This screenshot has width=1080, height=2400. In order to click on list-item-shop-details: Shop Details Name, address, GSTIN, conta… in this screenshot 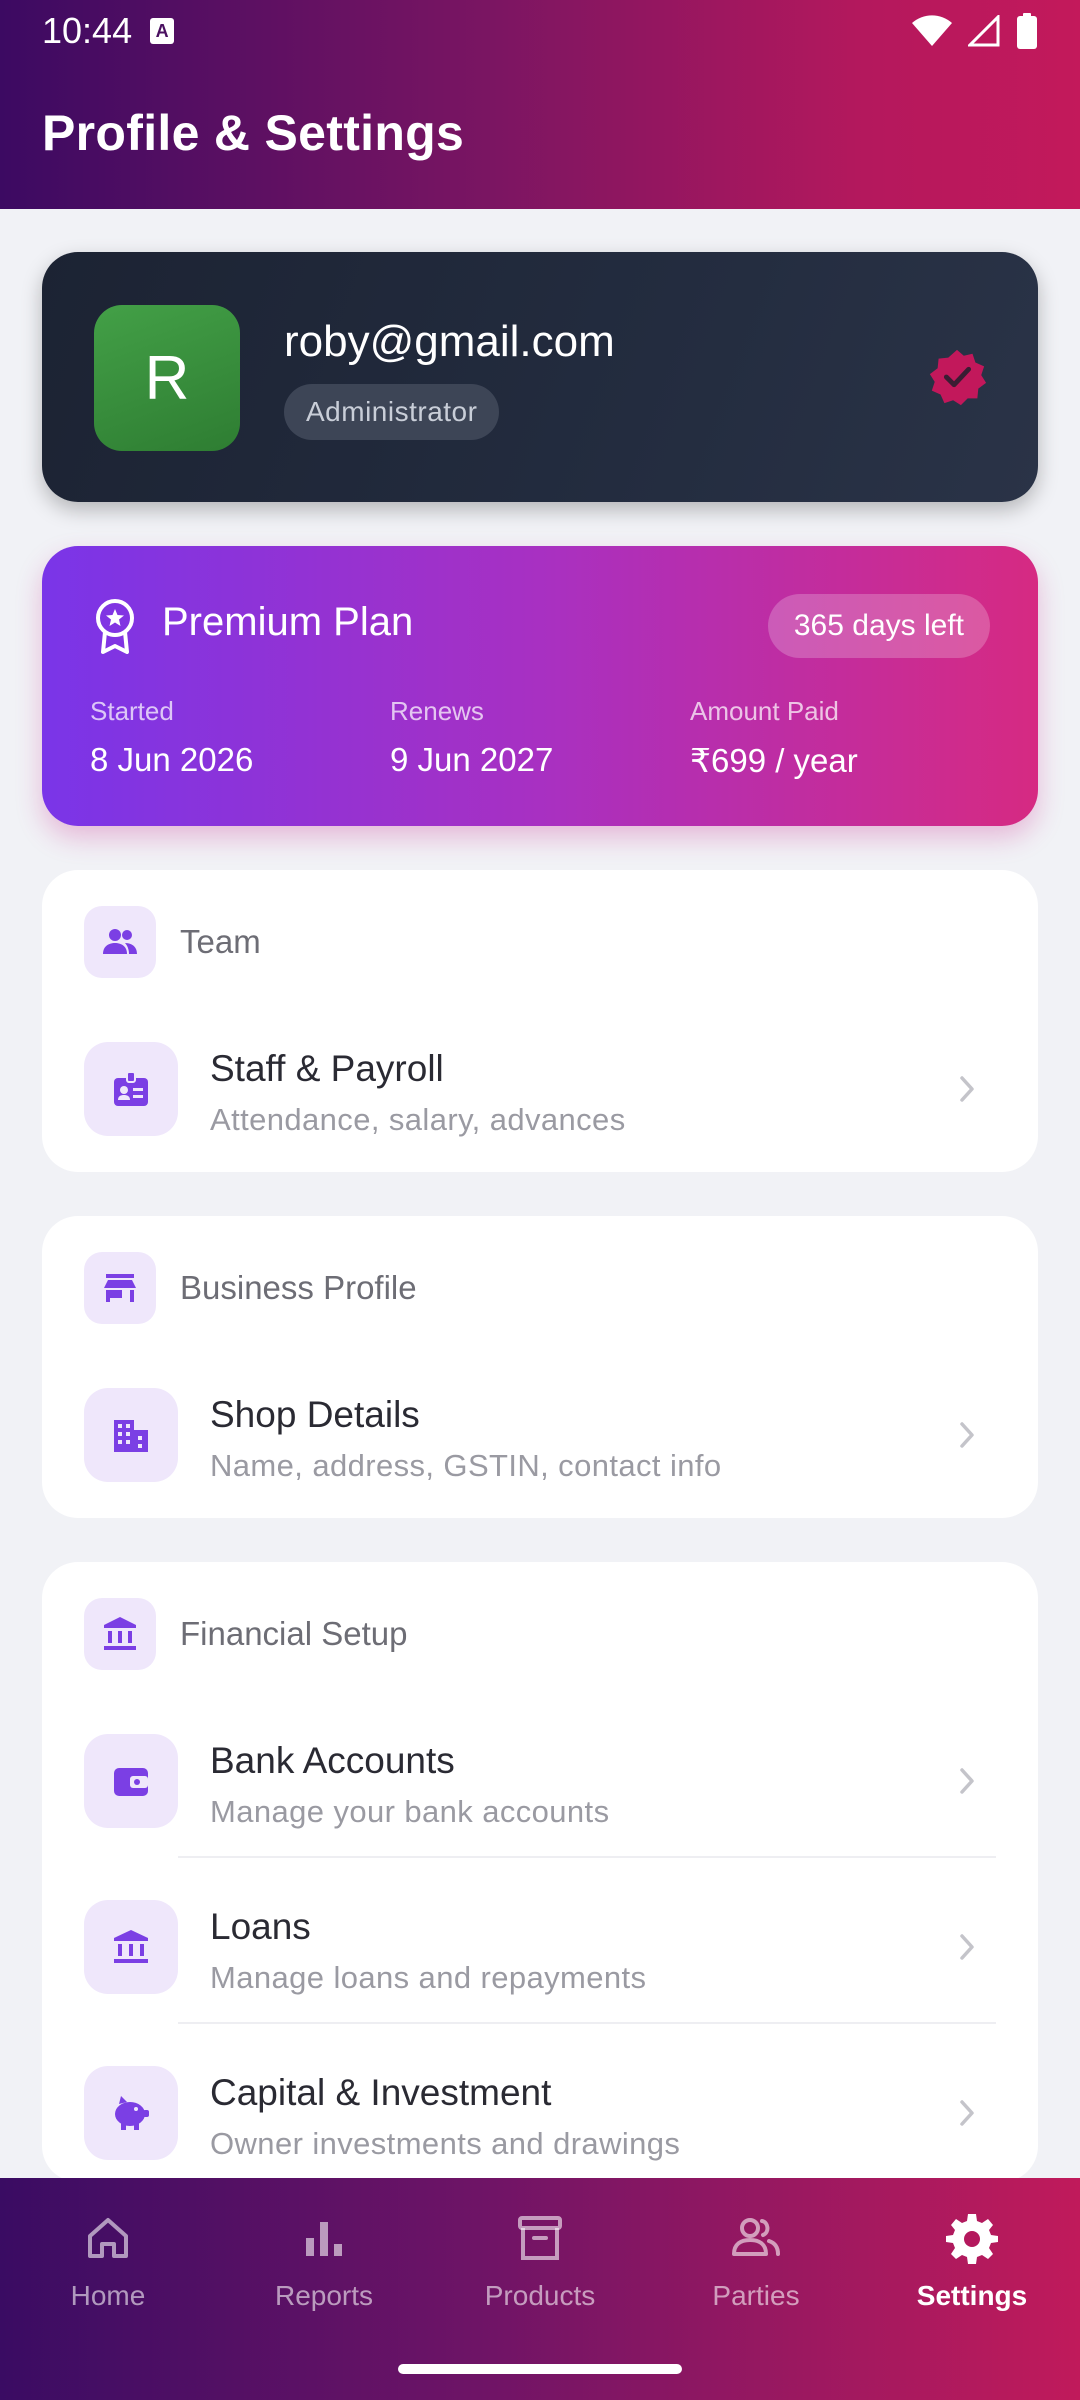, I will do `click(540, 1435)`.